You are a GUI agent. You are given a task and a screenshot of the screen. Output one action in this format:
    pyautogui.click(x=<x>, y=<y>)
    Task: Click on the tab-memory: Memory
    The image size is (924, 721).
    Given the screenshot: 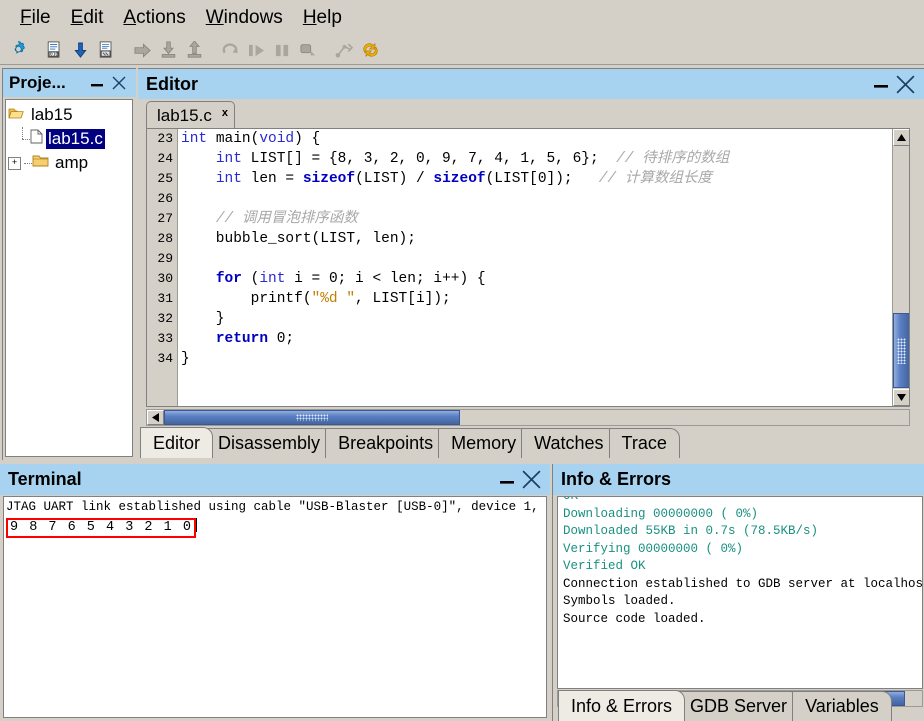 What is the action you would take?
    pyautogui.click(x=484, y=443)
    